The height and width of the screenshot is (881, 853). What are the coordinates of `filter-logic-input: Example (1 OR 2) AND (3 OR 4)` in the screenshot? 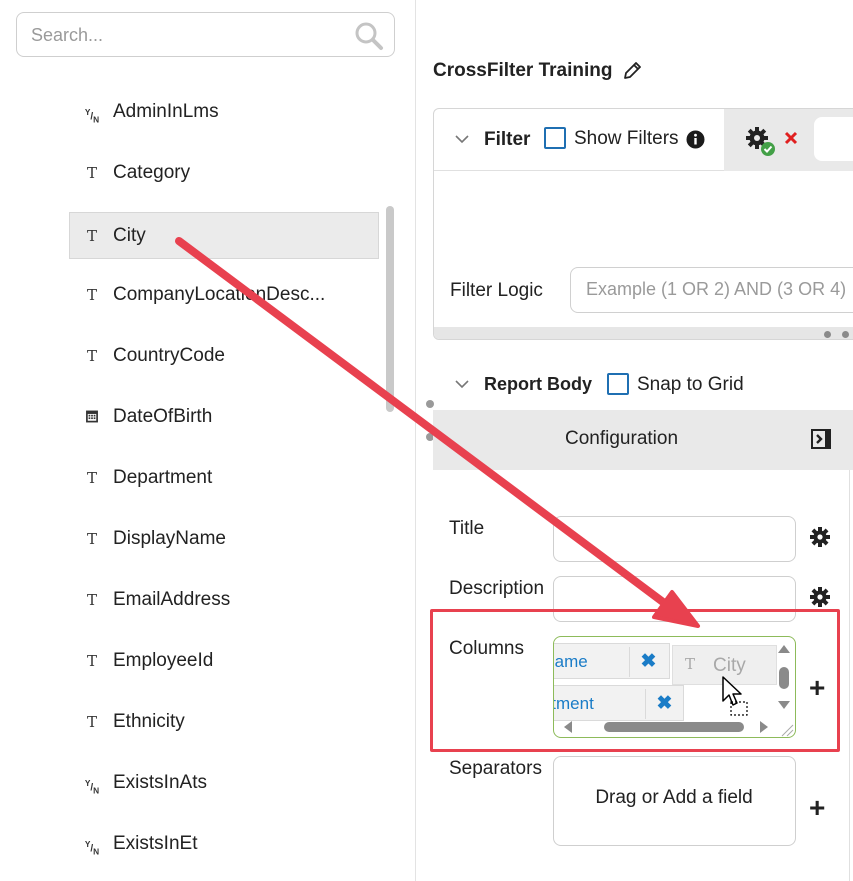 It's located at (711, 290).